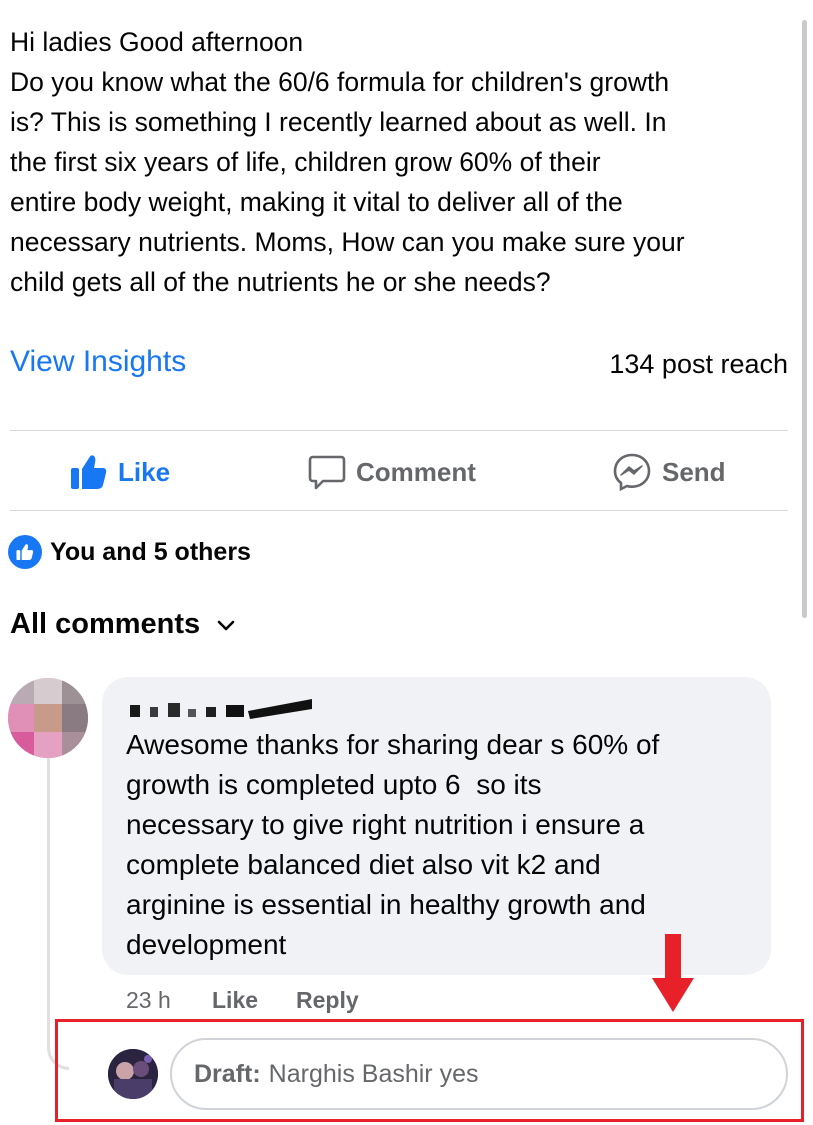  Describe the element at coordinates (105, 624) in the screenshot. I see `all-comments-label: All comments` at that location.